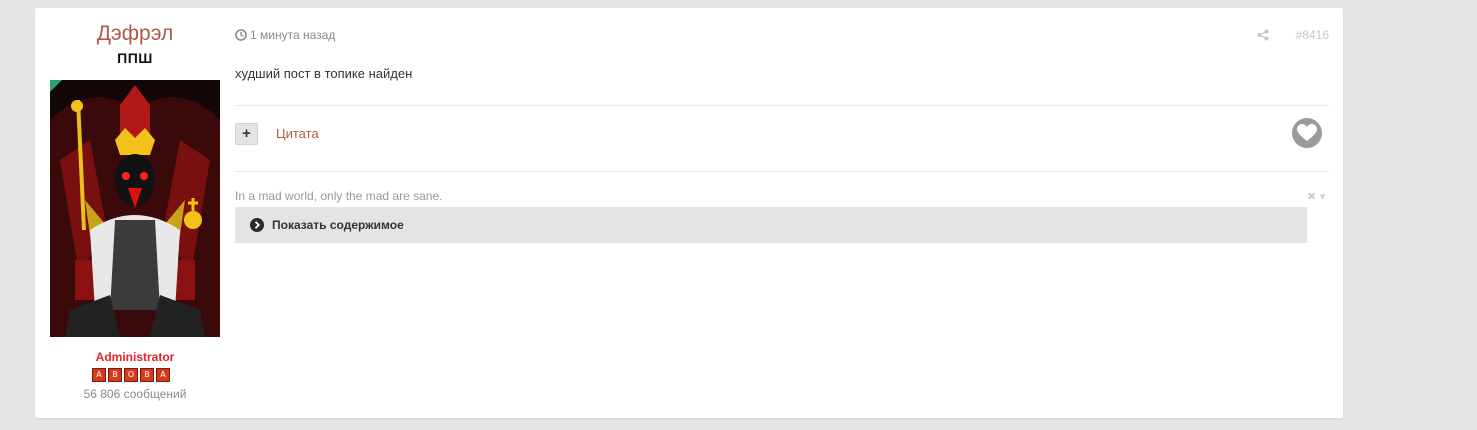 Image resolution: width=1477 pixels, height=430 pixels. What do you see at coordinates (135, 394) in the screenshot?
I see `author-post-count: 56 806 сообщений` at bounding box center [135, 394].